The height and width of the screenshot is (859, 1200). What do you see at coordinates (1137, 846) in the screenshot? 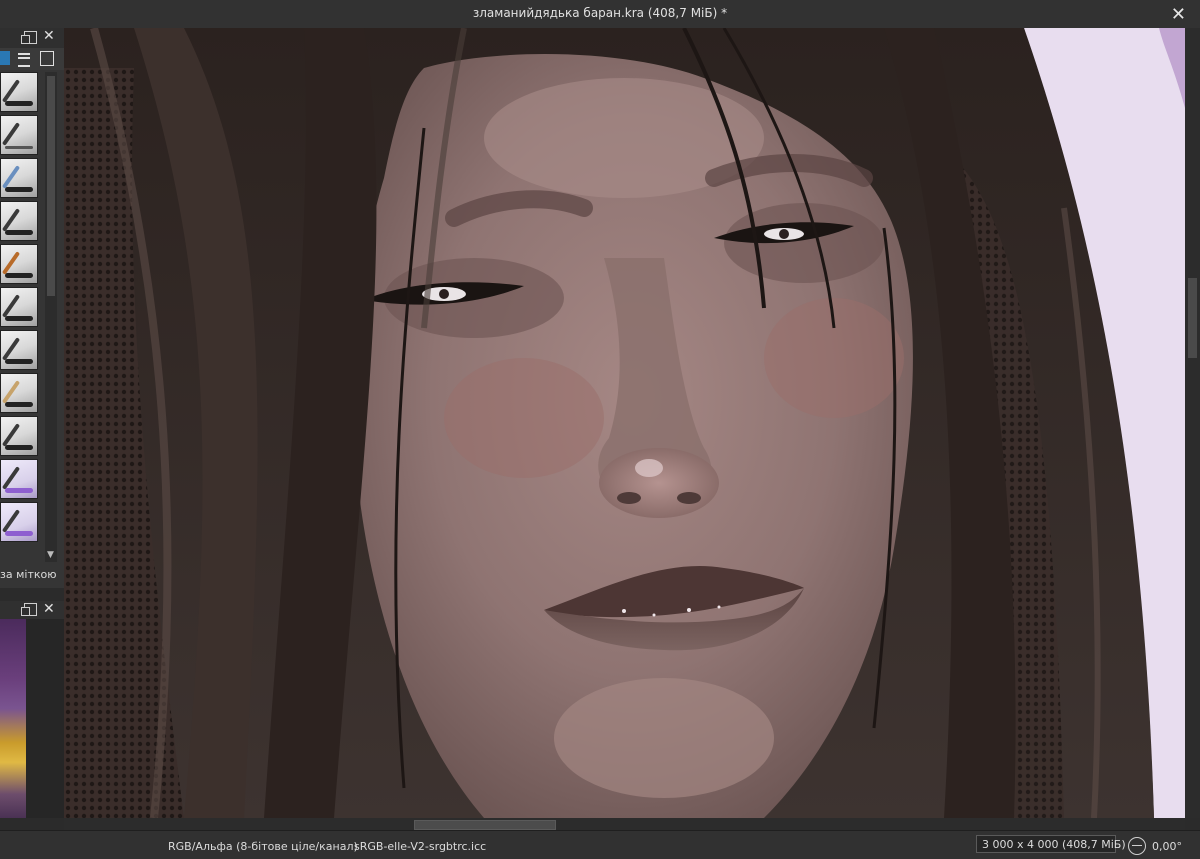
I see `rotation-icon` at bounding box center [1137, 846].